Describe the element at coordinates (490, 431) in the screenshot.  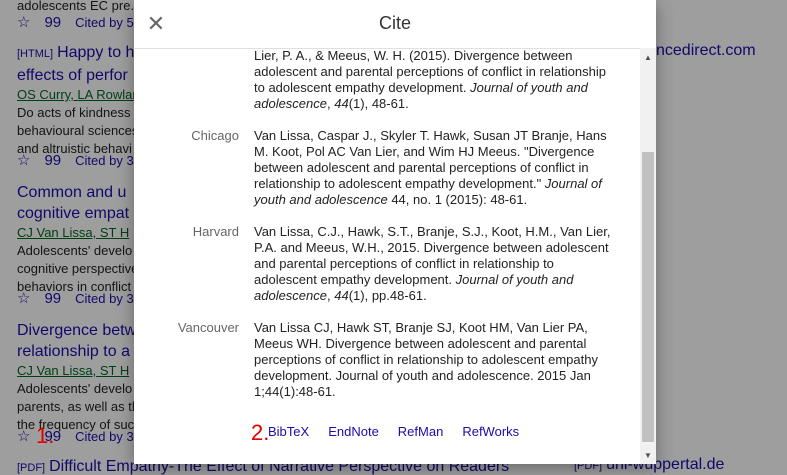
I see `refworks-link: RefWorks` at that location.